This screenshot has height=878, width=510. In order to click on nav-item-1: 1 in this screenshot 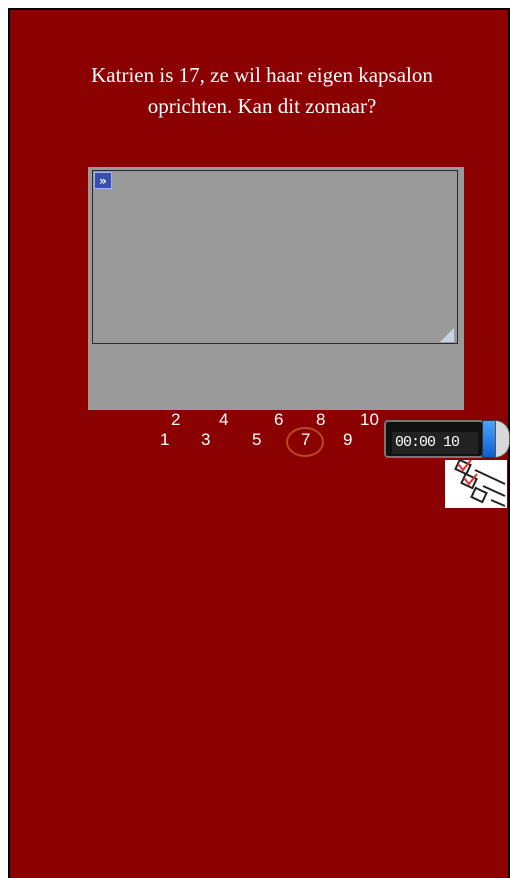, I will do `click(164, 440)`.